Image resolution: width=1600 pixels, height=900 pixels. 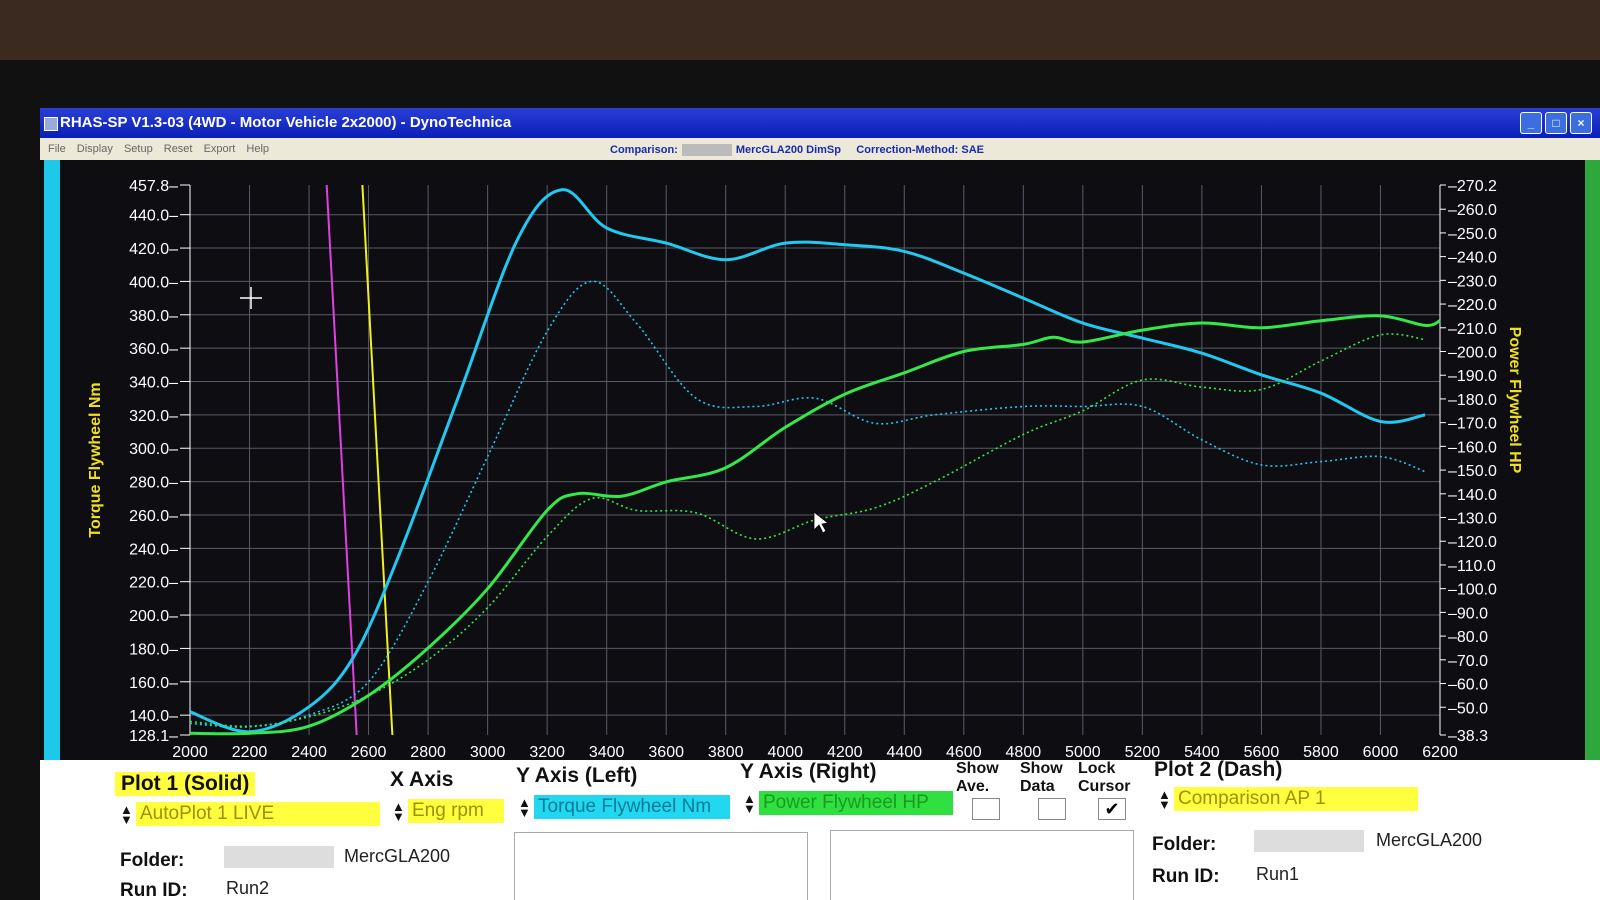 What do you see at coordinates (1164, 799) in the screenshot?
I see `plot2-spinner-icon: ▲ ▼` at bounding box center [1164, 799].